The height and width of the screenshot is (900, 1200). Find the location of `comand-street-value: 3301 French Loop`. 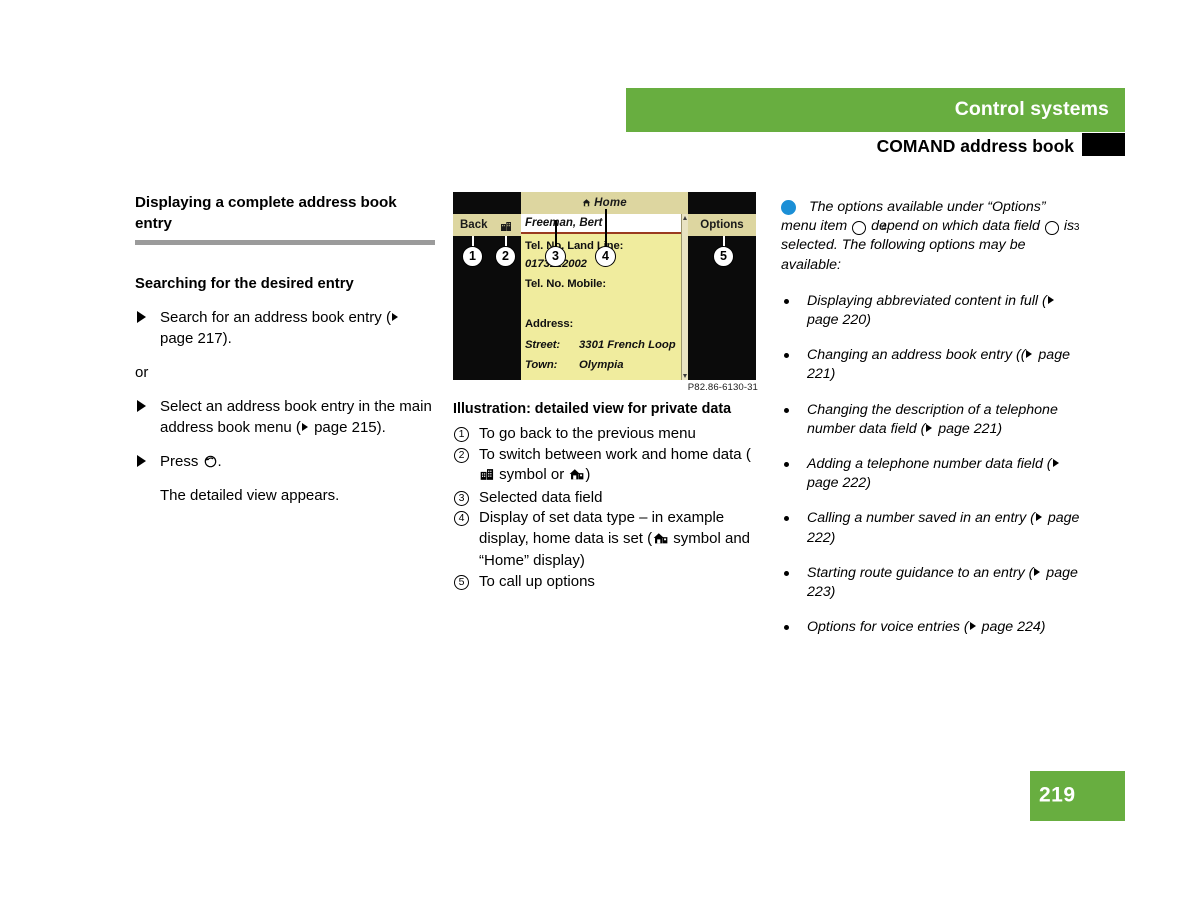

comand-street-value: 3301 French Loop is located at coordinates (627, 345).